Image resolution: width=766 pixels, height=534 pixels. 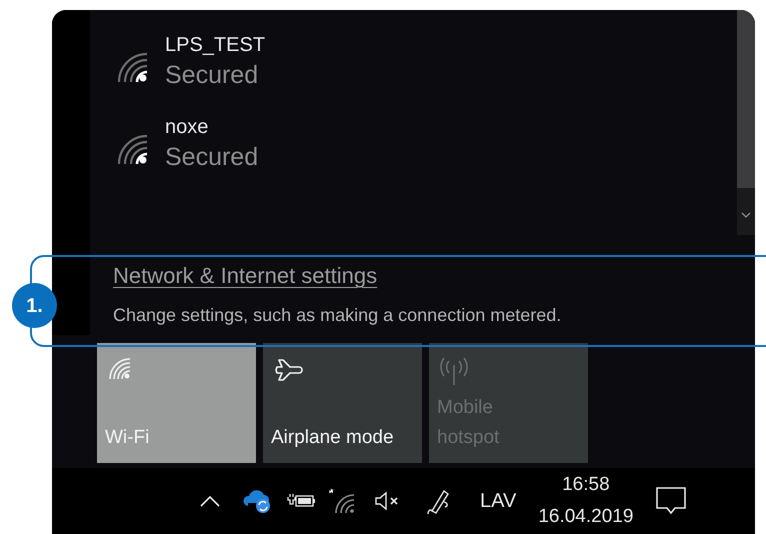 What do you see at coordinates (120, 369) in the screenshot?
I see `wifi-icon` at bounding box center [120, 369].